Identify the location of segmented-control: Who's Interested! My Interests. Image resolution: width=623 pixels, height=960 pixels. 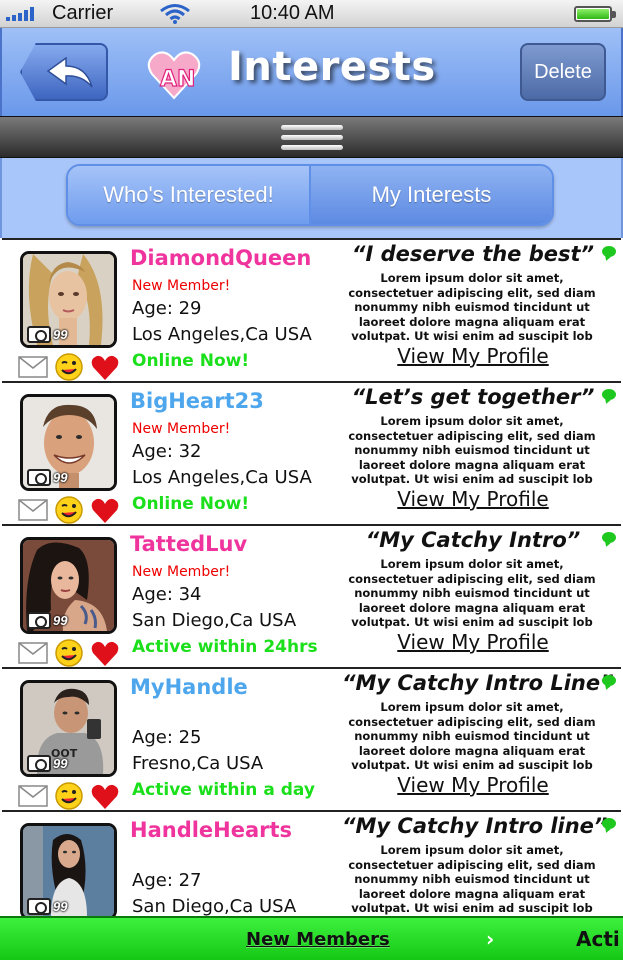
(310, 195).